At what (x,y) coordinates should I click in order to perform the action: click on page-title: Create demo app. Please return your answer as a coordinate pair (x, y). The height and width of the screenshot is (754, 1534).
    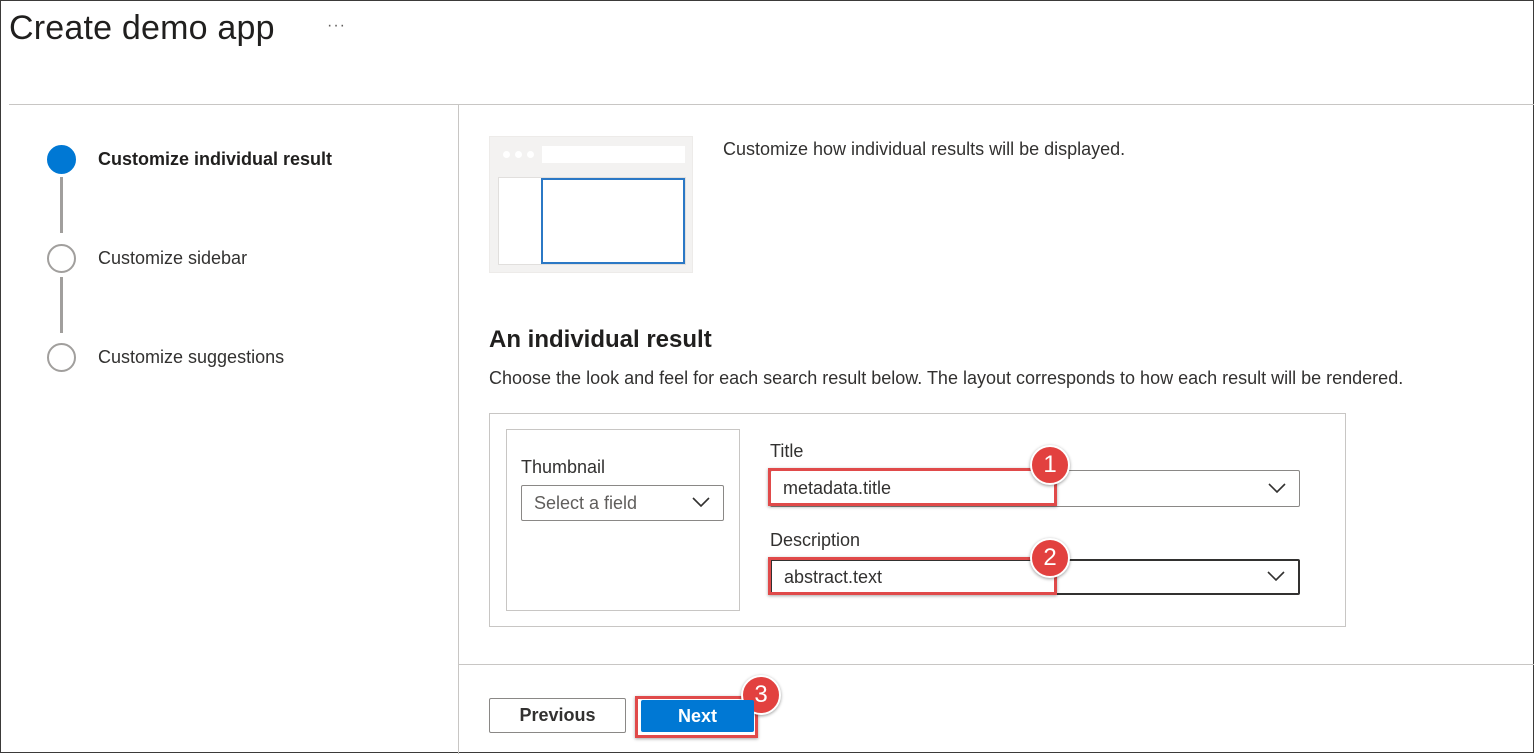
    Looking at the image, I should click on (142, 28).